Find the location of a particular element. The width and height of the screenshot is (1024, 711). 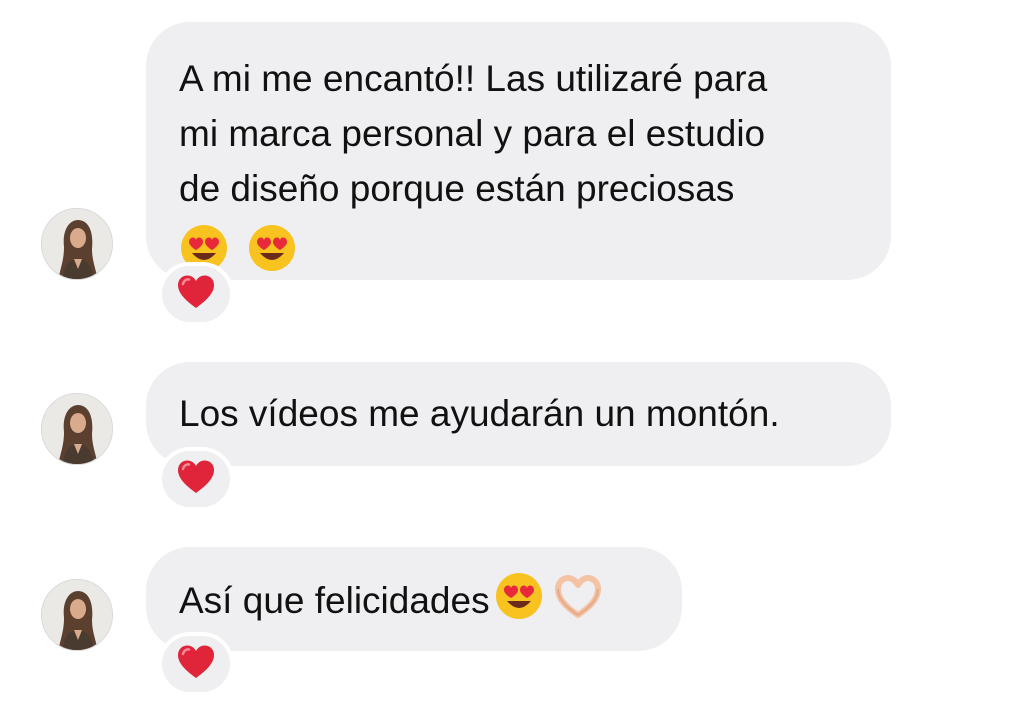

message-bubble: Los vídeos me ayudarán un montón. is located at coordinates (518, 414).